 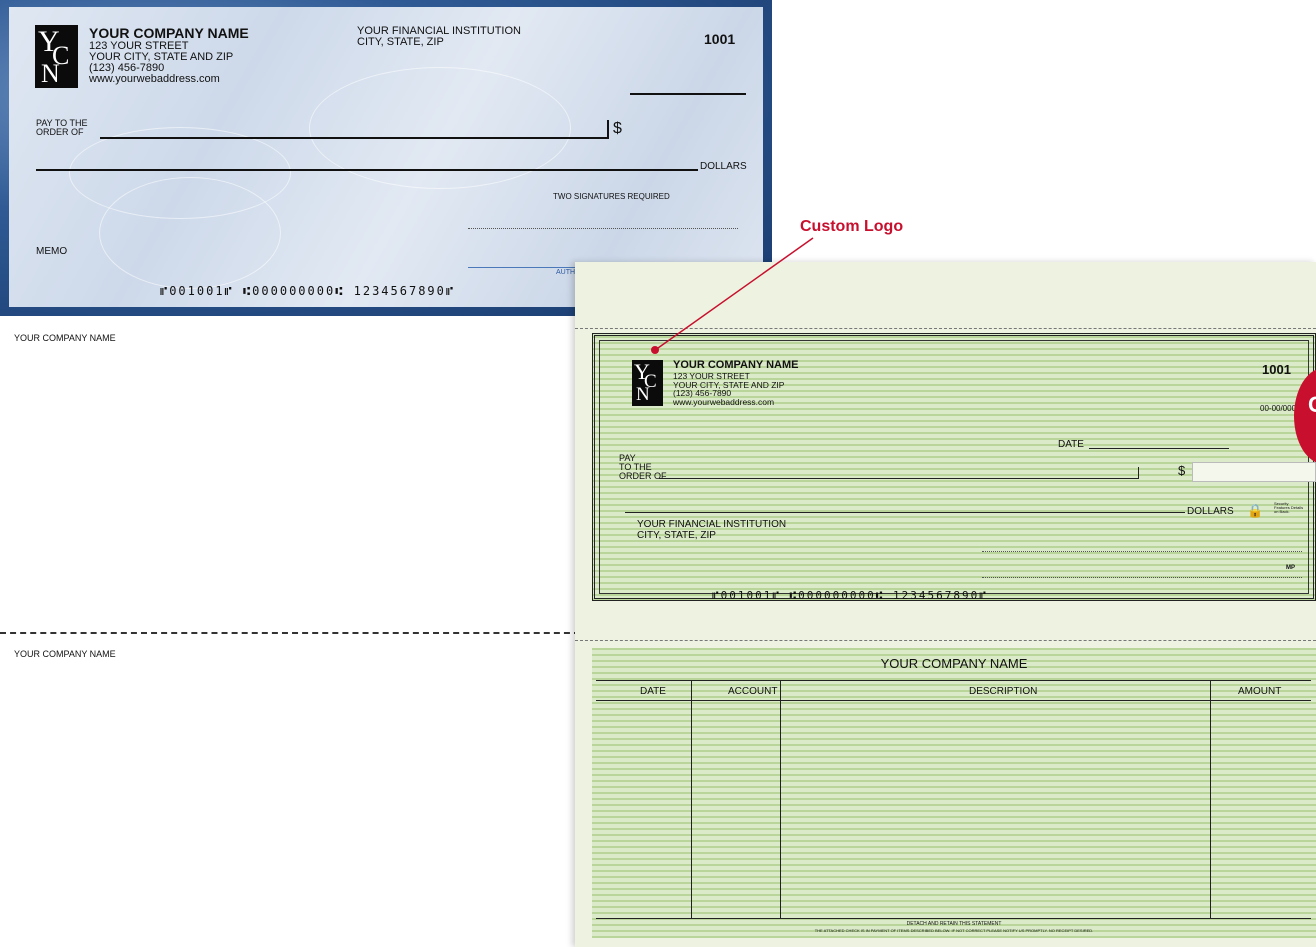 What do you see at coordinates (712, 524) in the screenshot?
I see `bank-name: YOUR FINANCIAL INSTITUTION` at bounding box center [712, 524].